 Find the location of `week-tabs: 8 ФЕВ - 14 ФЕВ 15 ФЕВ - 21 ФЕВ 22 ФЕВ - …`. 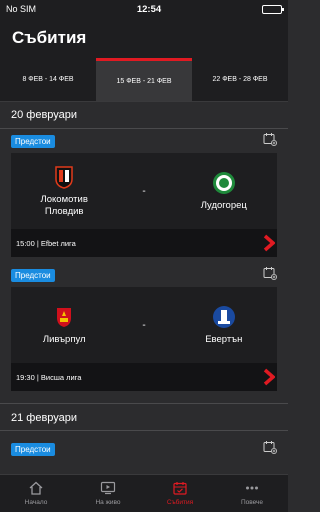

week-tabs: 8 ФЕВ - 14 ФЕВ 15 ФЕВ - 21 ФЕВ 22 ФЕВ - … is located at coordinates (144, 80).